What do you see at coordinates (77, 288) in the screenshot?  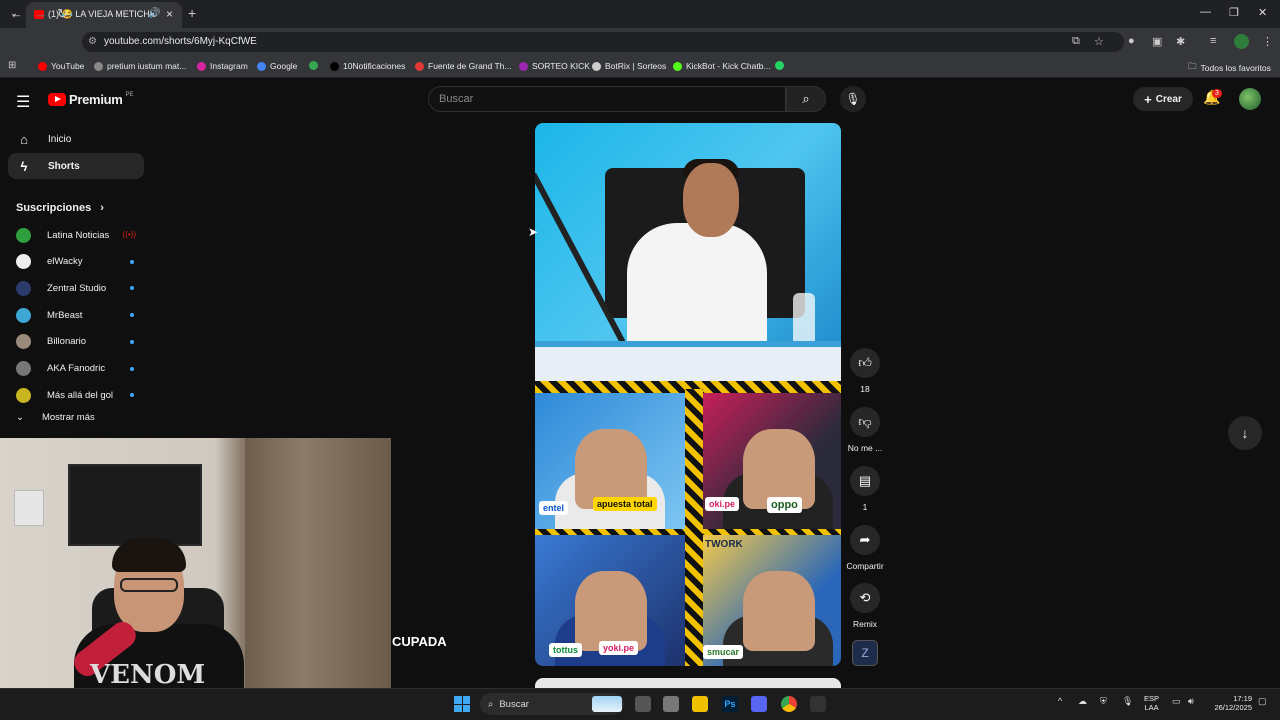 I see `subscription-item: Zentral Studio` at bounding box center [77, 288].